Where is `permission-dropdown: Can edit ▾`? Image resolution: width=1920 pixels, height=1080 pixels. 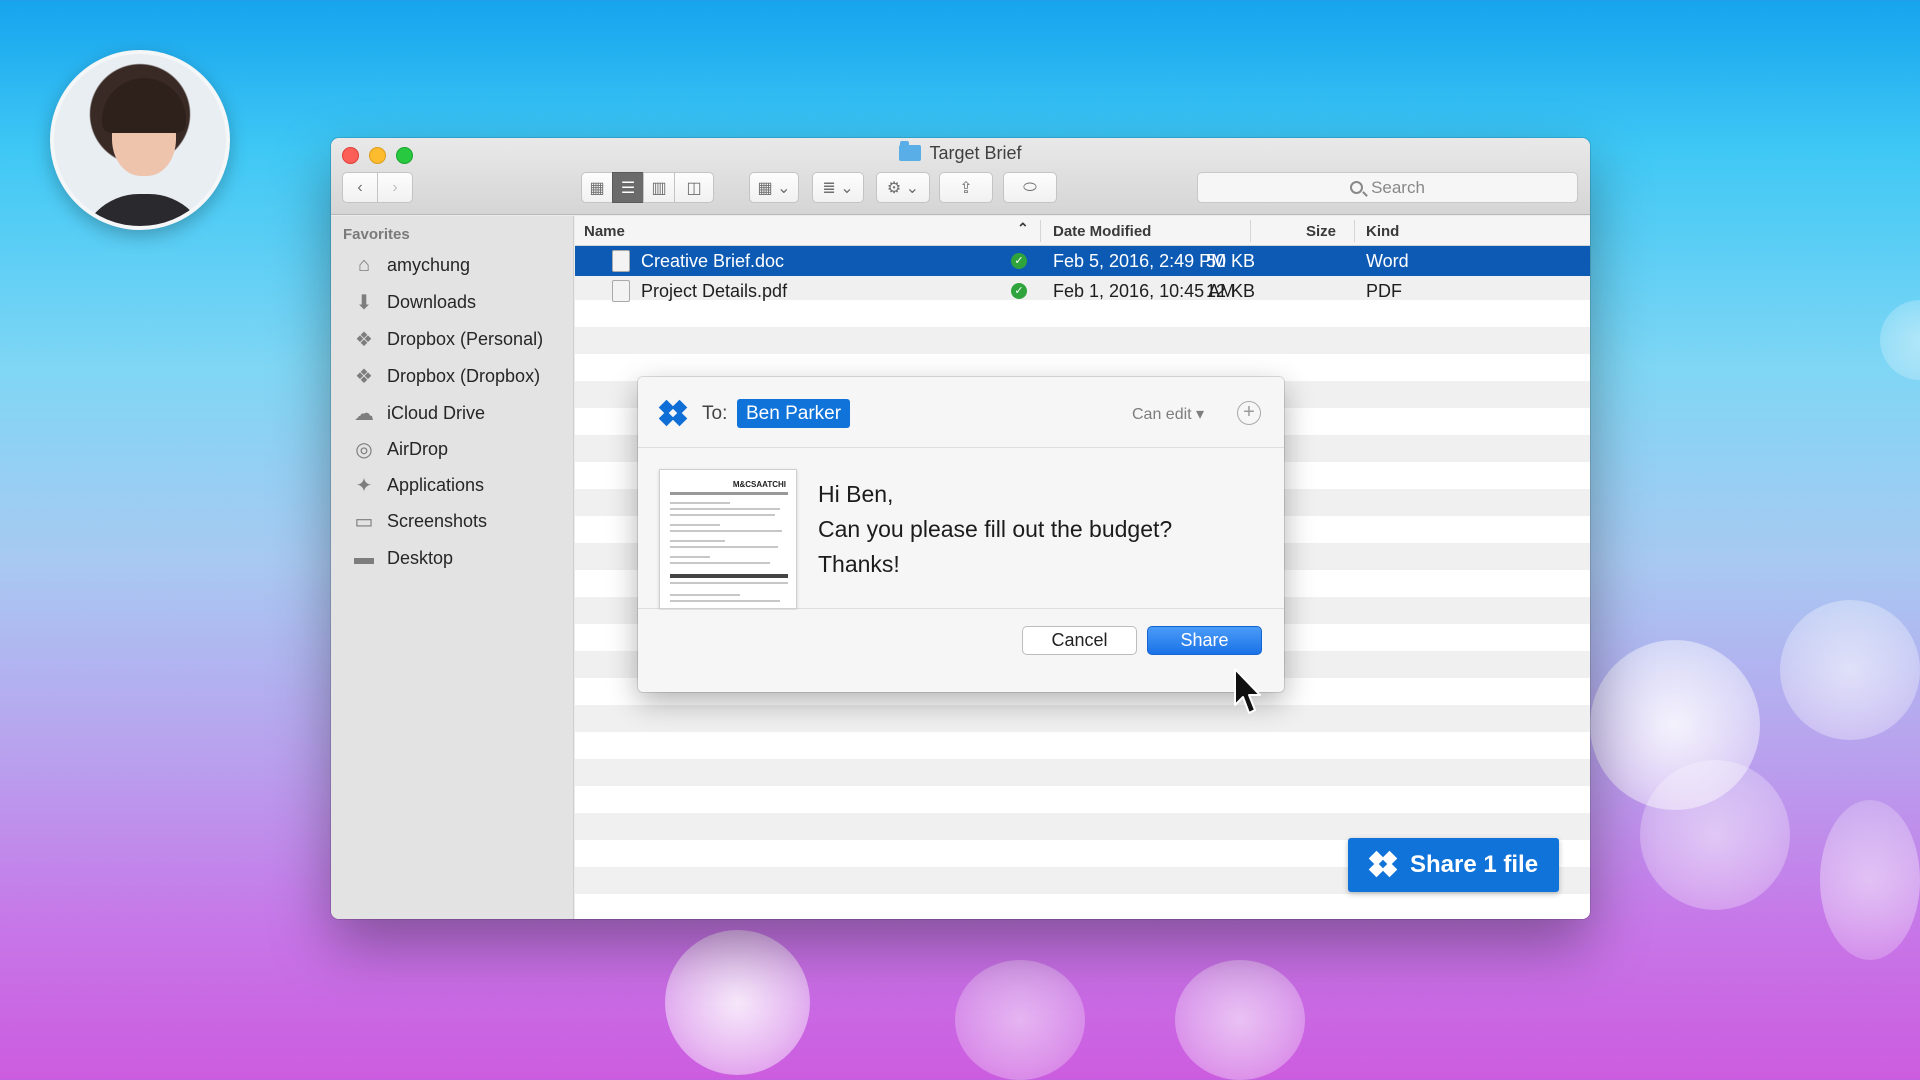
permission-dropdown: Can edit ▾ is located at coordinates (1168, 414).